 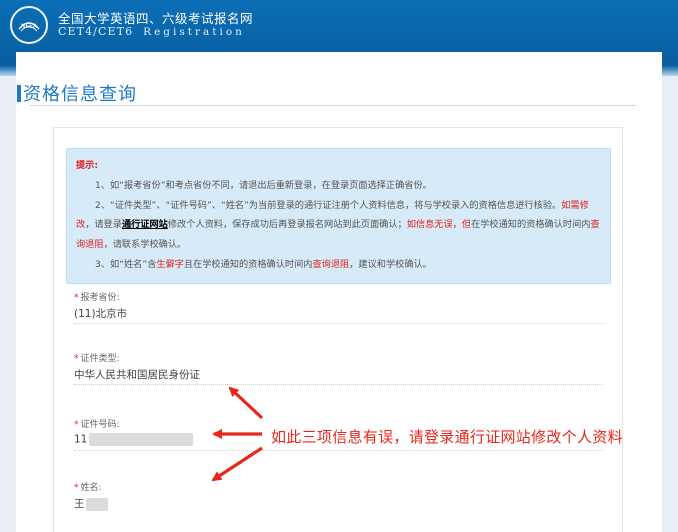 What do you see at coordinates (87, 165) in the screenshot?
I see `notice-label: 提示:` at bounding box center [87, 165].